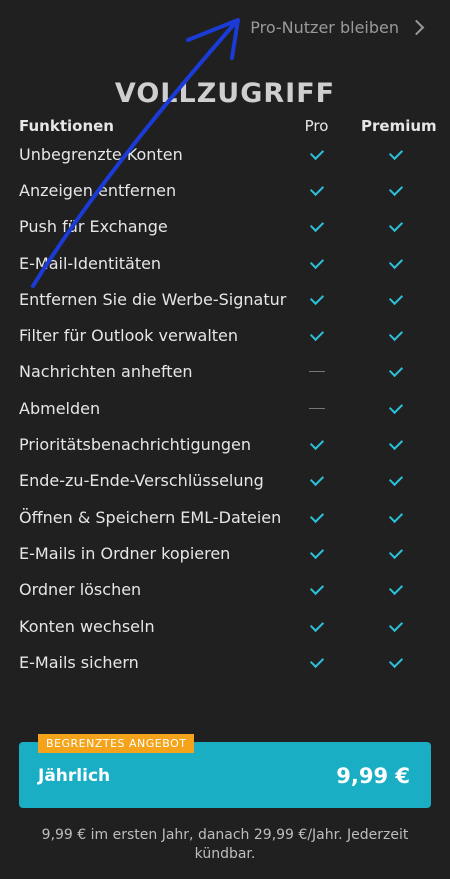 The width and height of the screenshot is (450, 879). I want to click on yearly-plan-button: BEGRENZTES ANGEBOT Jährlich 9,99 €, so click(225, 771).